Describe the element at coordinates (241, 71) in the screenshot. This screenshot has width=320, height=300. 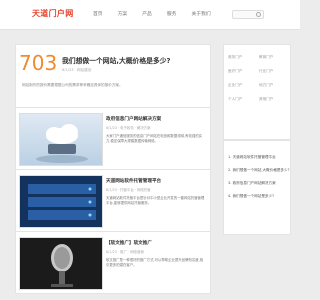
I see `tag-link: 医疗门户` at that location.